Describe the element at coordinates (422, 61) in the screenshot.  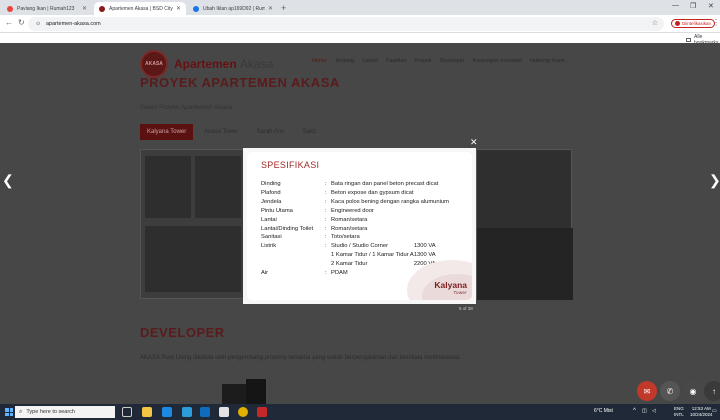
I see `nav-item-proyek: Proyek` at that location.